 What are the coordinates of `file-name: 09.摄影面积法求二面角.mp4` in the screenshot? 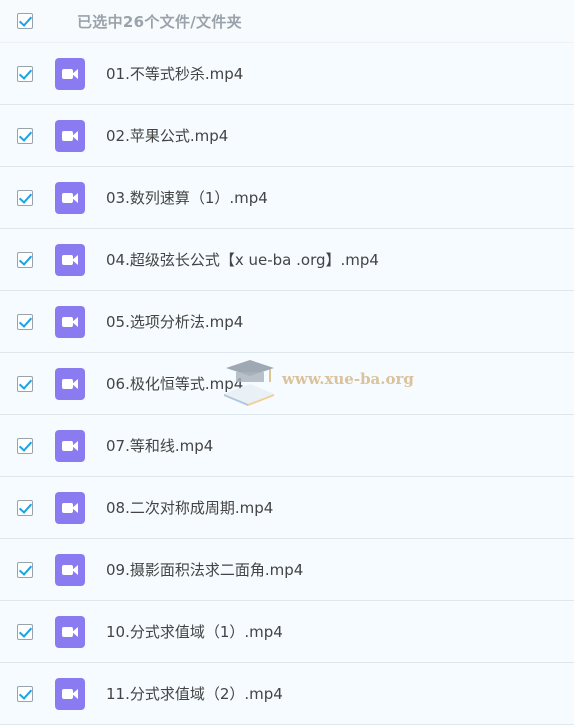 It's located at (204, 569).